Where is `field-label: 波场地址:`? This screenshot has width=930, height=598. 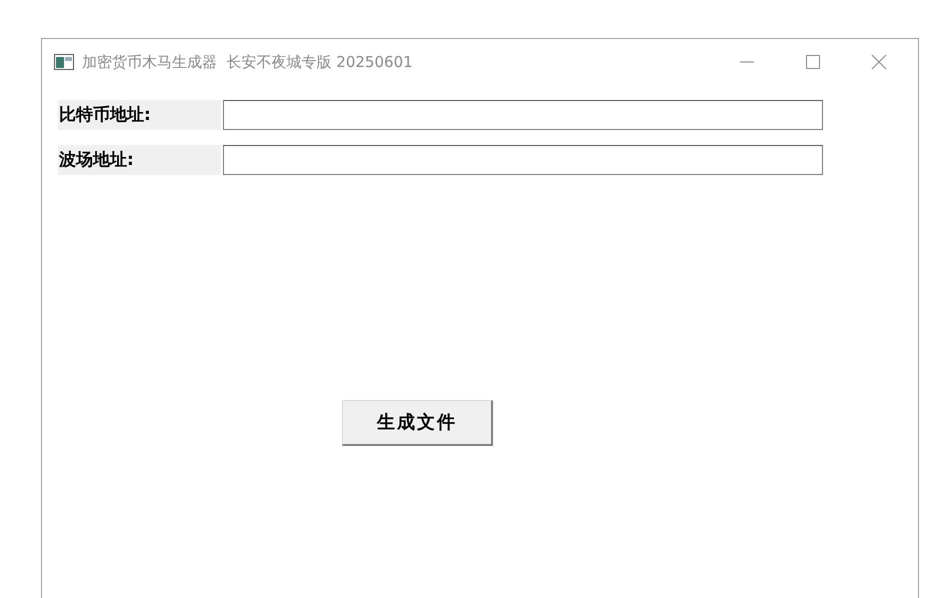 field-label: 波场地址: is located at coordinates (139, 160).